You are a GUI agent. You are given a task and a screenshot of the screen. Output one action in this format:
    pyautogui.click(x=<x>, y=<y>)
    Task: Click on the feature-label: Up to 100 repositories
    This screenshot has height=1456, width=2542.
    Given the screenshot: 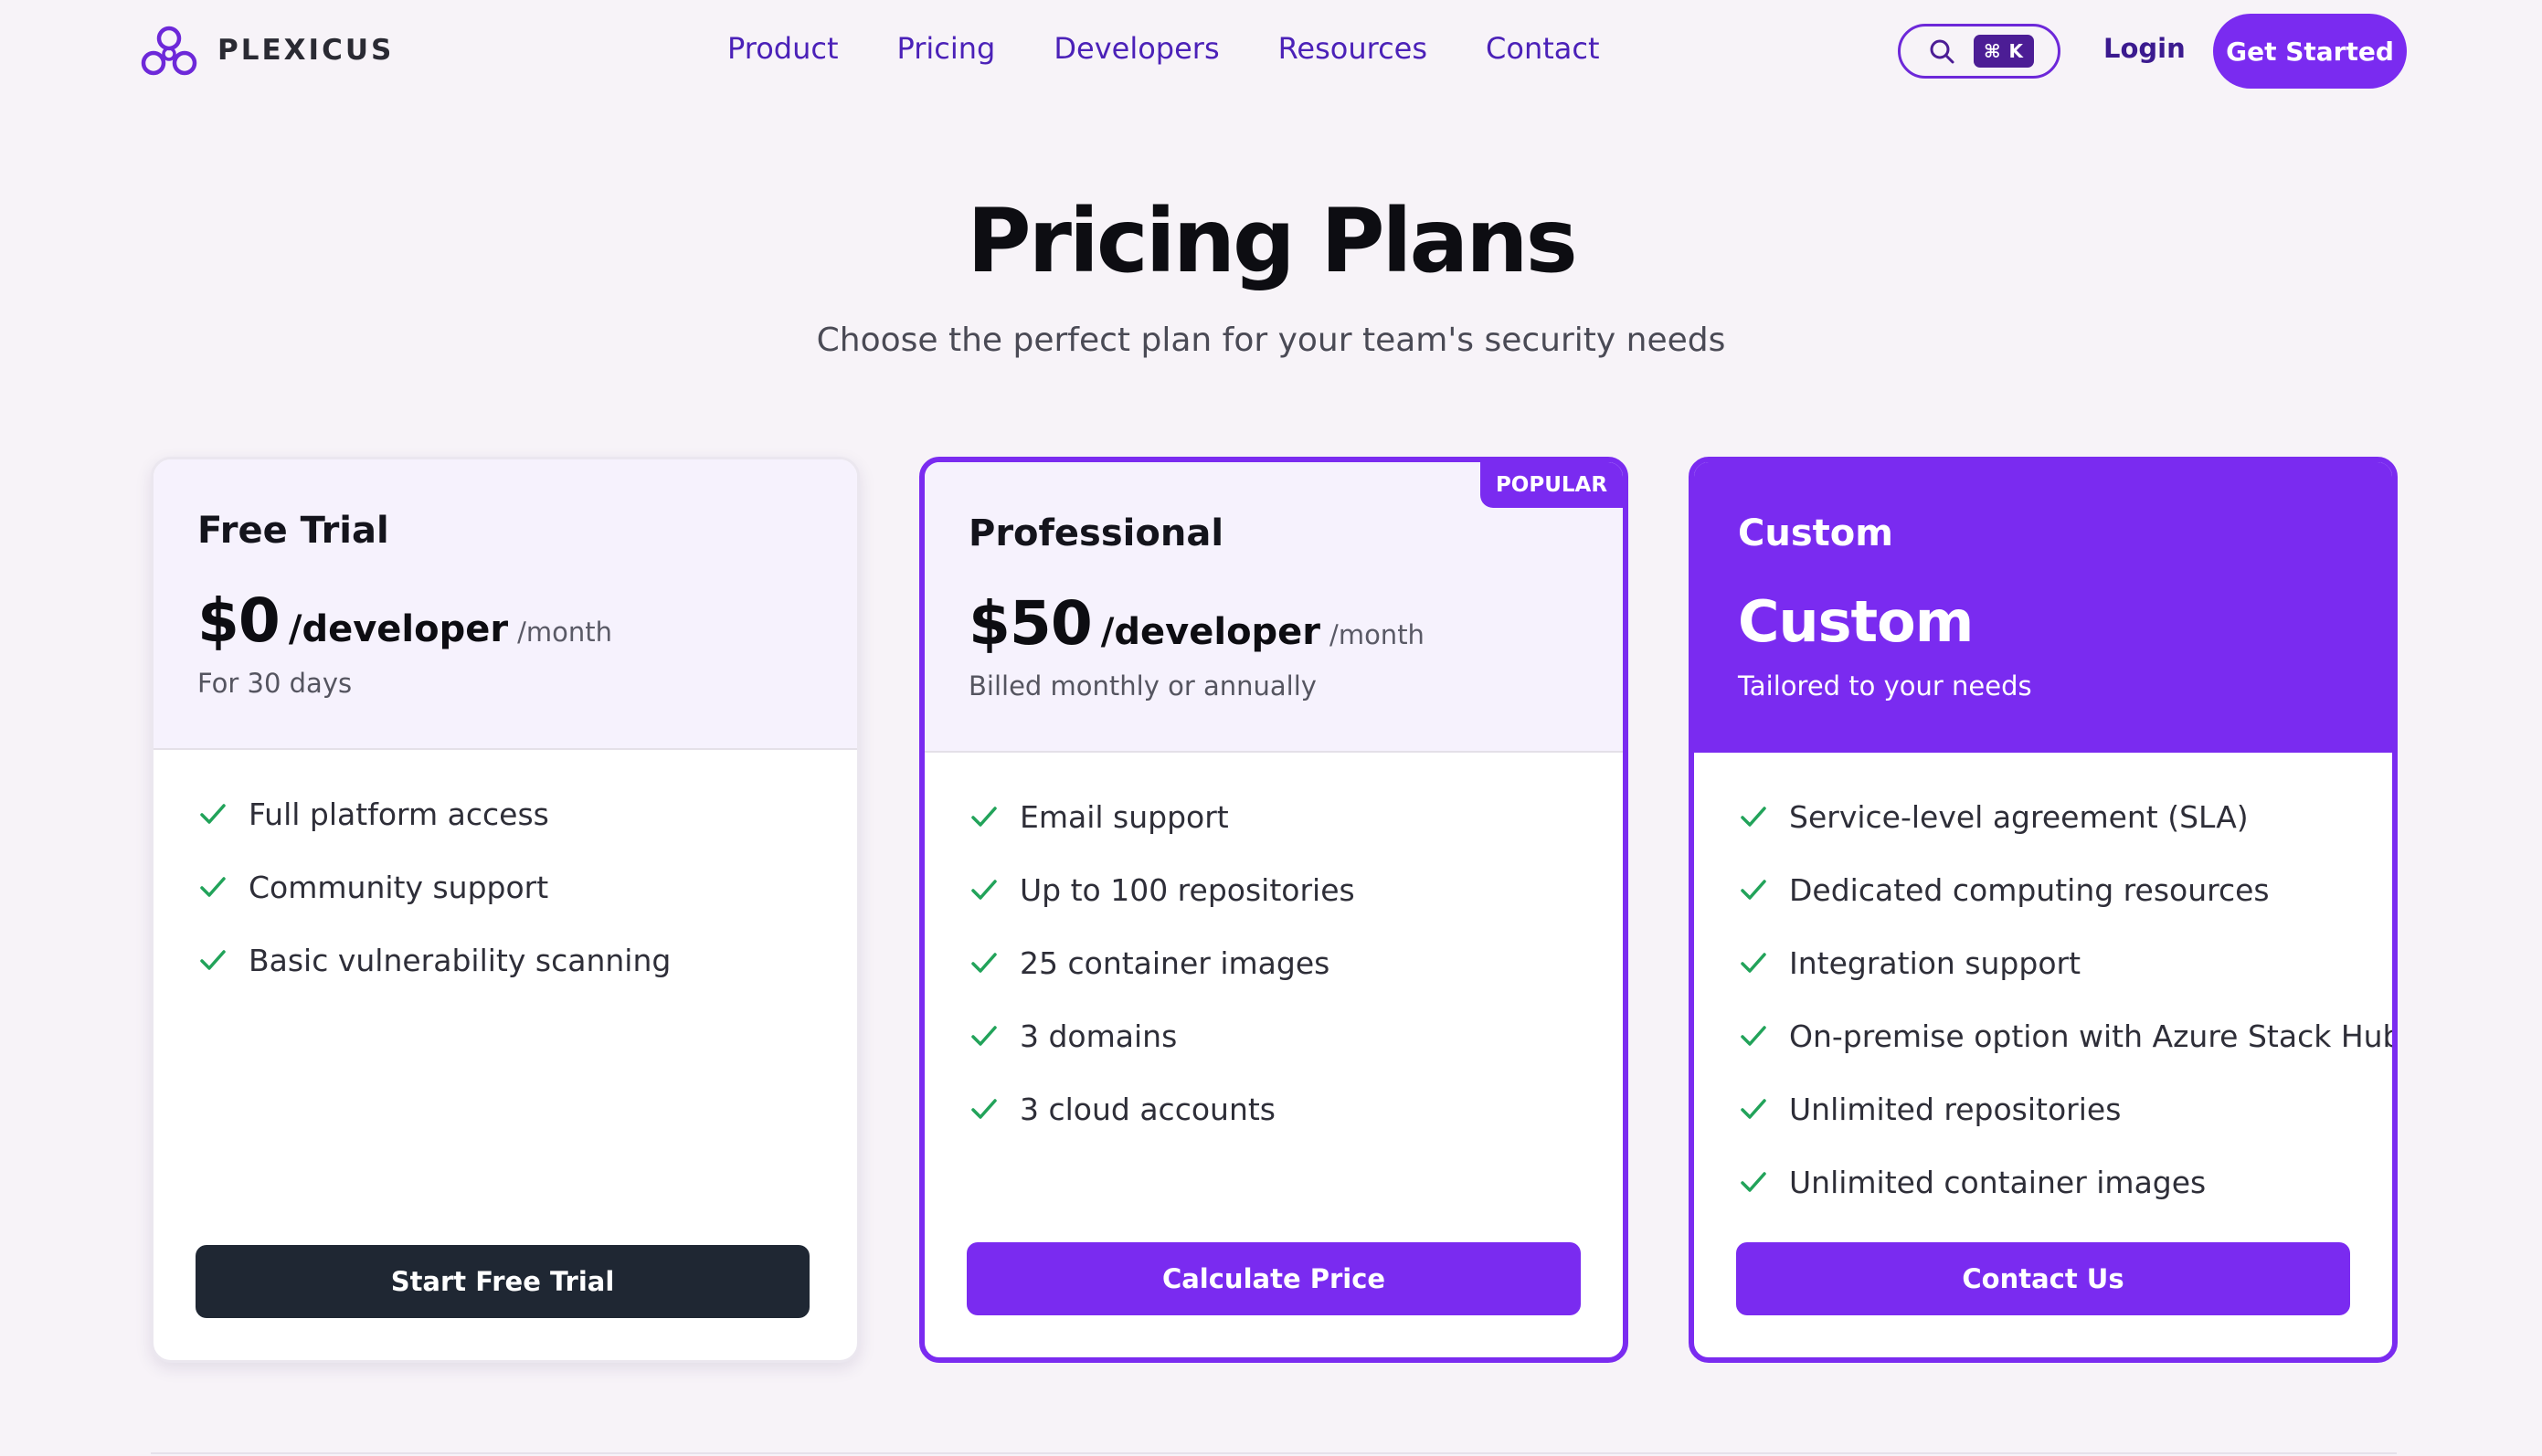 What is the action you would take?
    pyautogui.click(x=1188, y=890)
    